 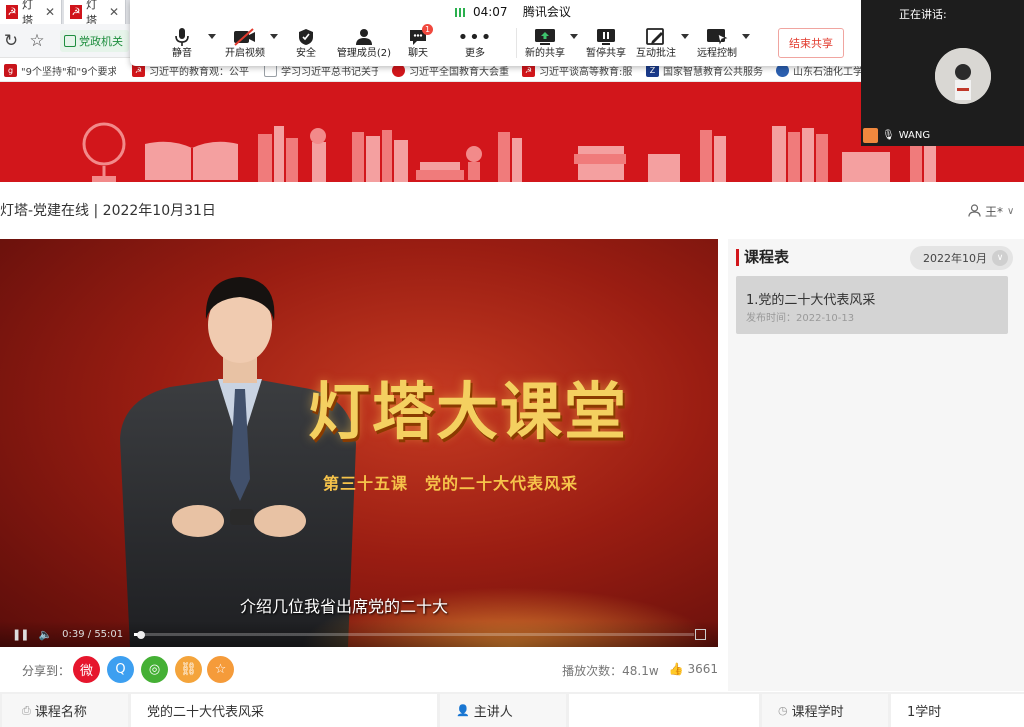 What do you see at coordinates (60, 712) in the screenshot?
I see `course-name-label: 课程名称` at bounding box center [60, 712].